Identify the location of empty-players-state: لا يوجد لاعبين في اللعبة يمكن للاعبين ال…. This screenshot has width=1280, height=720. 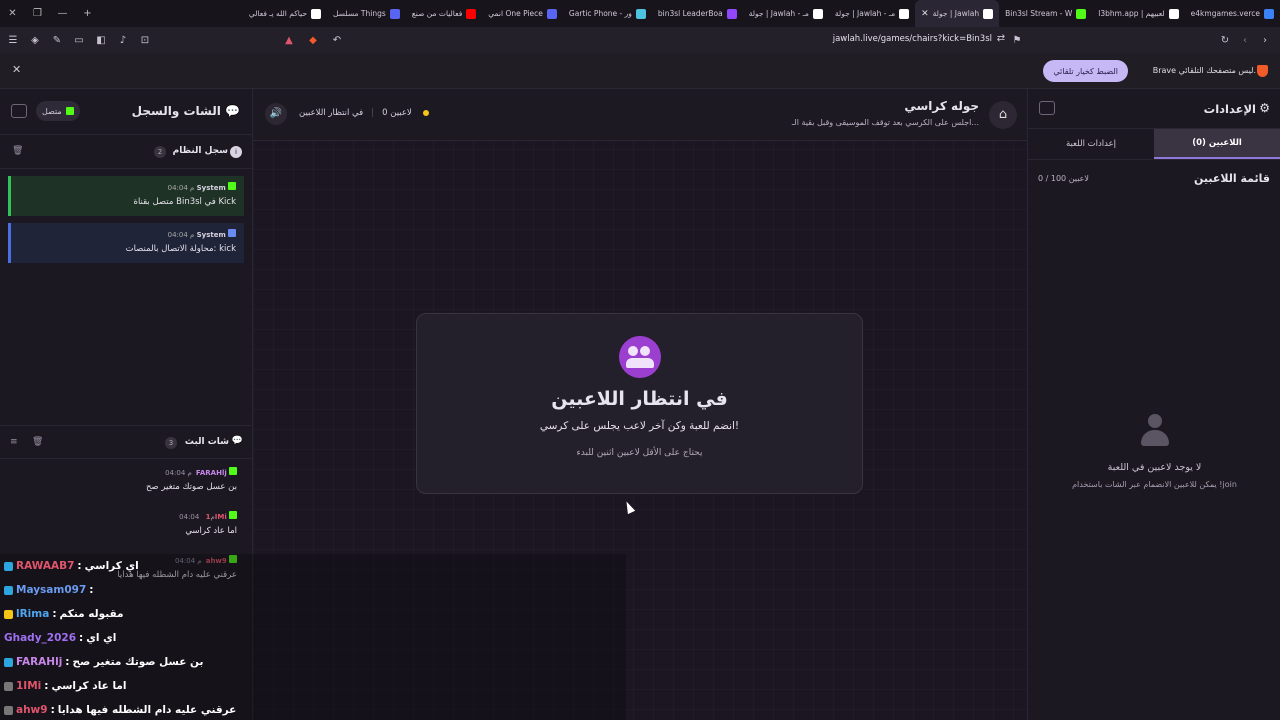
(1154, 451).